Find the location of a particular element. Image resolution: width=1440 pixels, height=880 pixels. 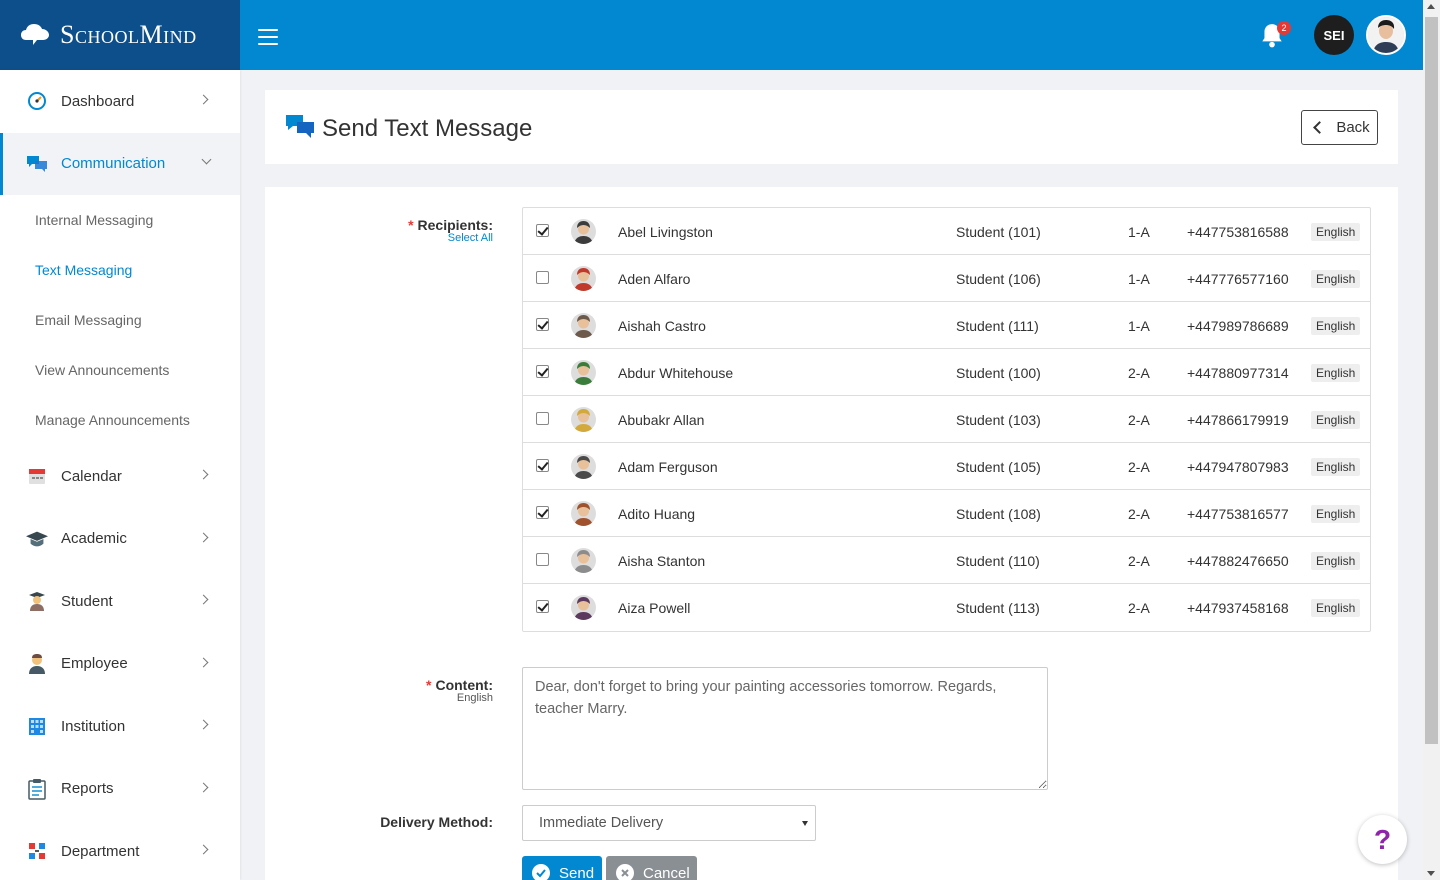

recipient-phone: +447937458168 is located at coordinates (1238, 608).